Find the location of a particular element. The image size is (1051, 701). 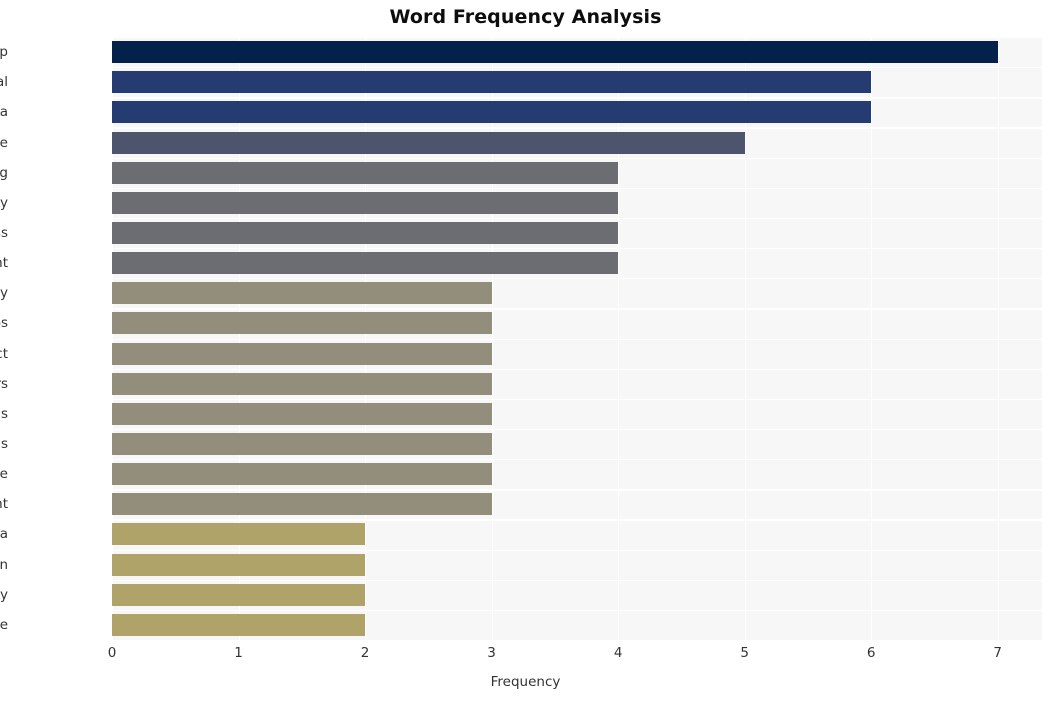

y-tick-label-parent: parent is located at coordinates (4, 263).